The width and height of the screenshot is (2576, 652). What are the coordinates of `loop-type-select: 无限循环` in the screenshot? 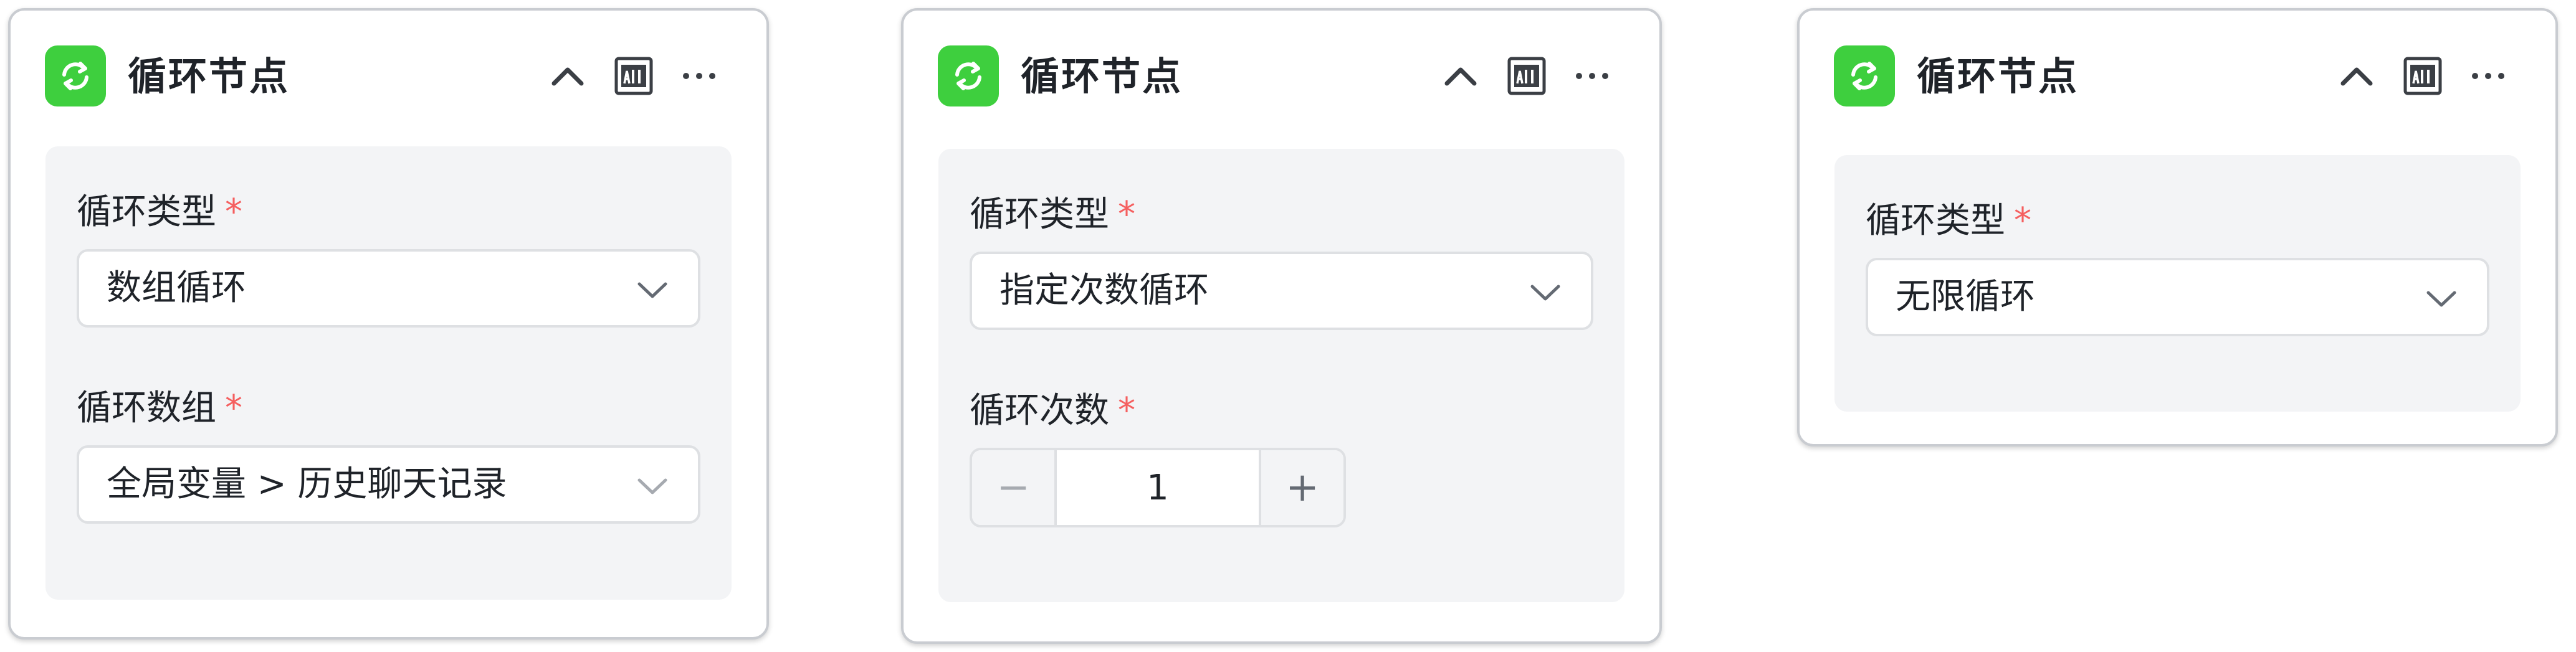 It's located at (2177, 297).